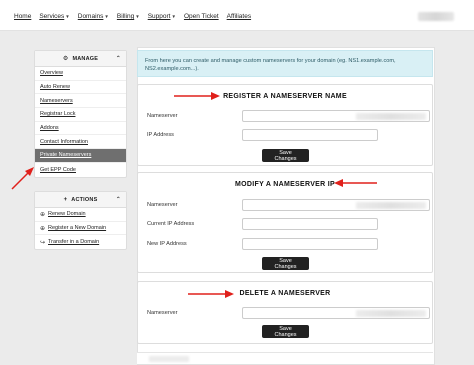 This screenshot has height=365, width=474. I want to click on ip-address-label: IP Address, so click(160, 135).